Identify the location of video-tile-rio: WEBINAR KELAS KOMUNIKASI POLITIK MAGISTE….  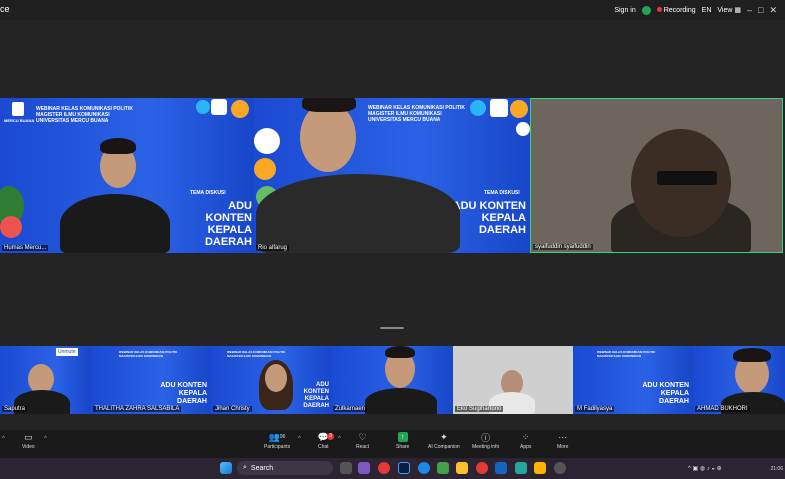
(392, 175).